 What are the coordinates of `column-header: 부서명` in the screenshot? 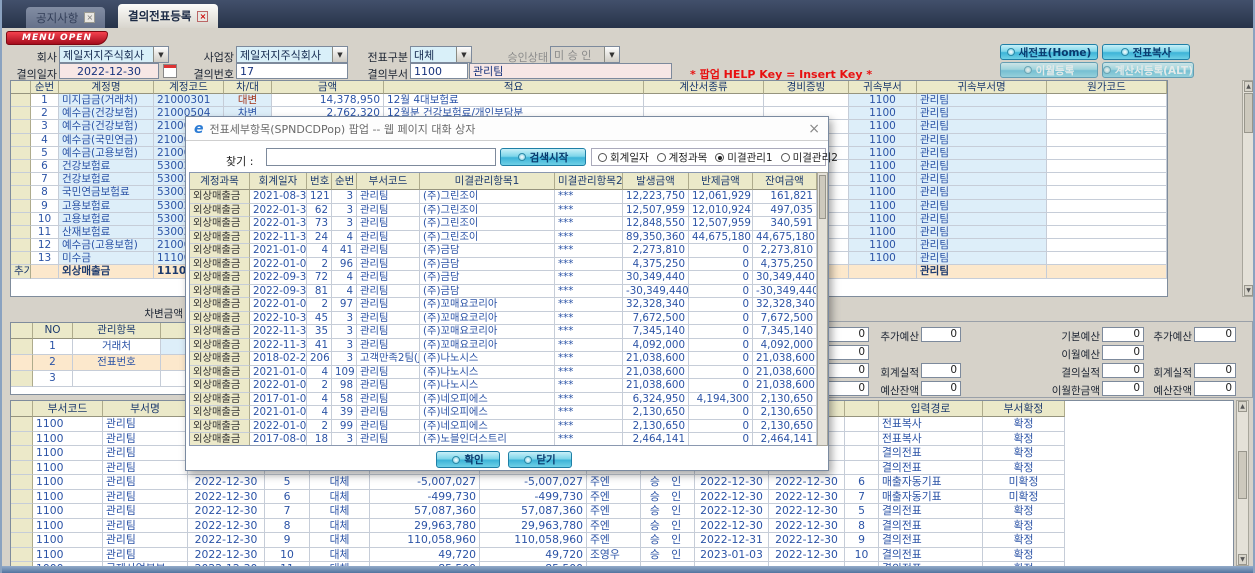 It's located at (145, 409).